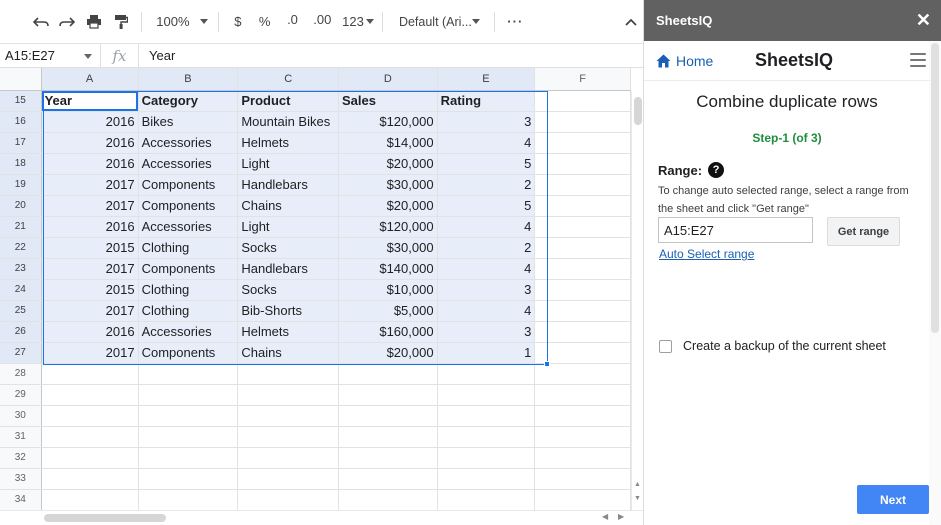 This screenshot has height=525, width=941. Describe the element at coordinates (923, 20) in the screenshot. I see `close-icon: ✕` at that location.